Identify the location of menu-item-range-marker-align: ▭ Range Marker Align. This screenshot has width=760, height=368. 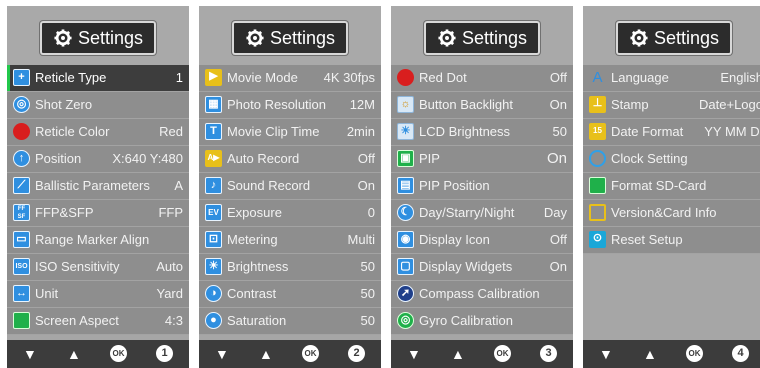
(98, 240).